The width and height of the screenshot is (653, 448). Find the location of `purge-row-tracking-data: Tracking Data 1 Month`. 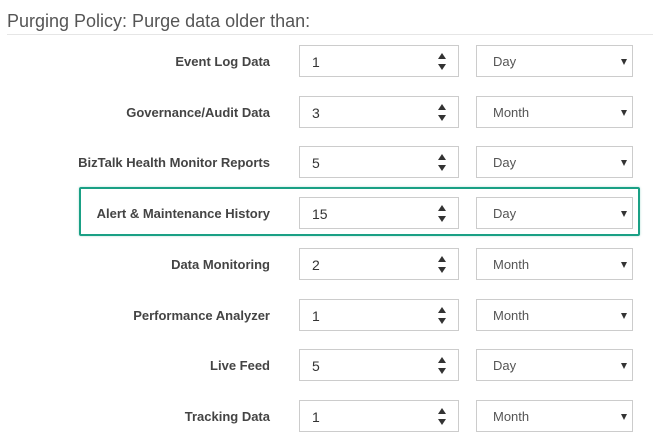

purge-row-tracking-data: Tracking Data 1 Month is located at coordinates (326, 417).